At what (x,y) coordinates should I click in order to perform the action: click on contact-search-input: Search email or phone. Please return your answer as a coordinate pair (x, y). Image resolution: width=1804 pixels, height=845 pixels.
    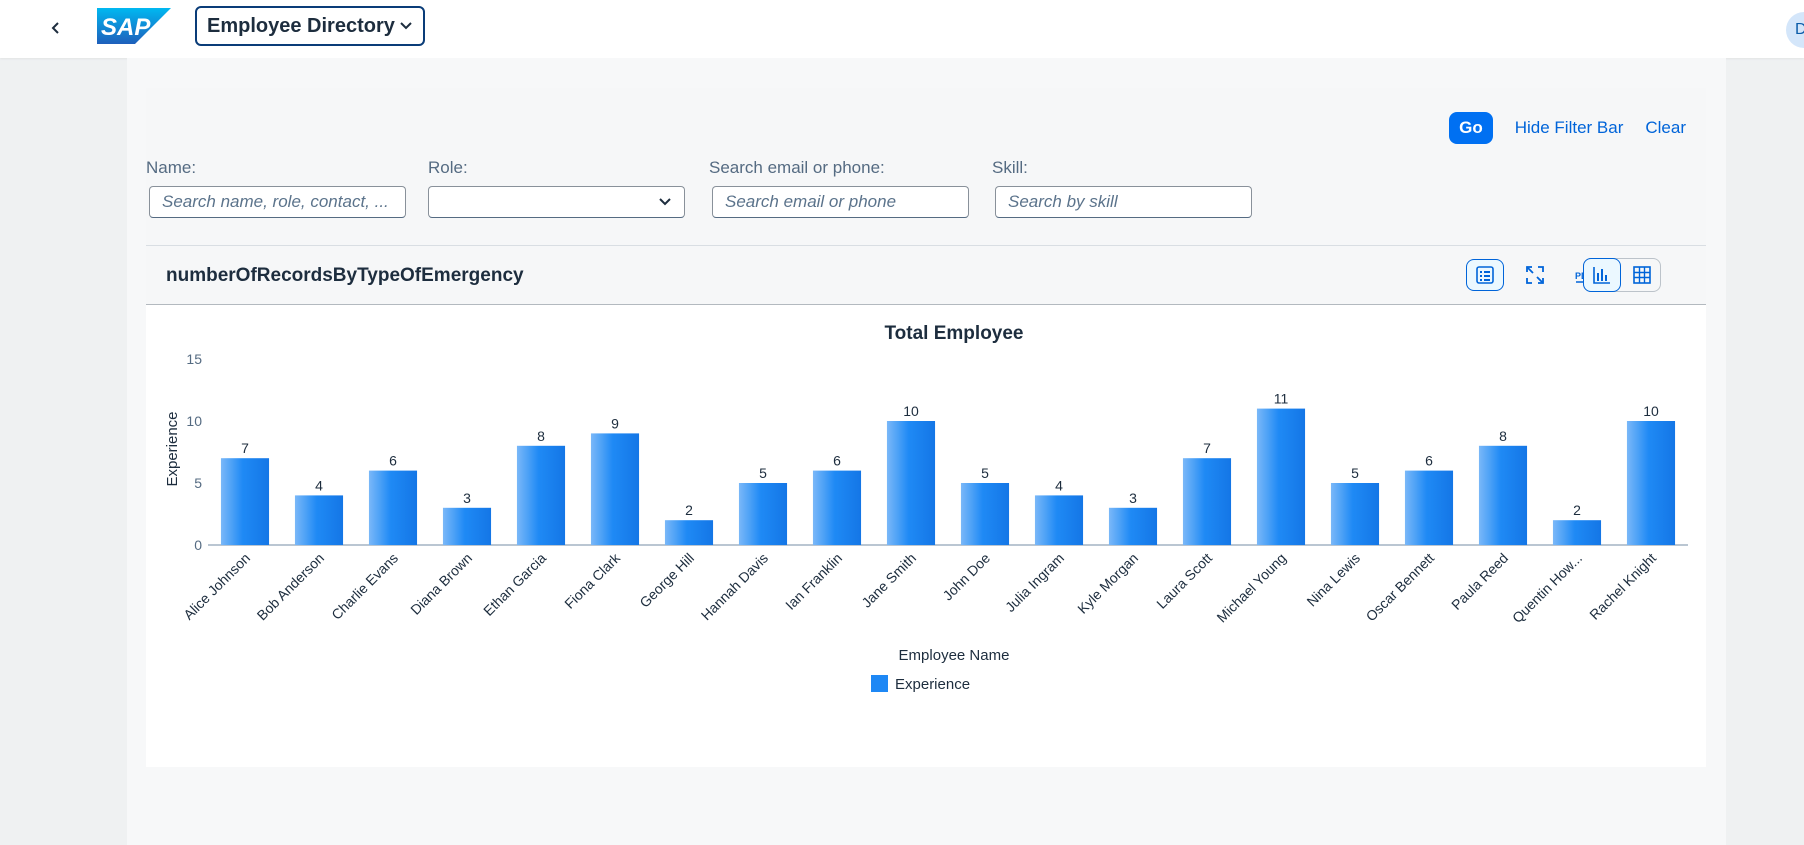
    Looking at the image, I should click on (840, 202).